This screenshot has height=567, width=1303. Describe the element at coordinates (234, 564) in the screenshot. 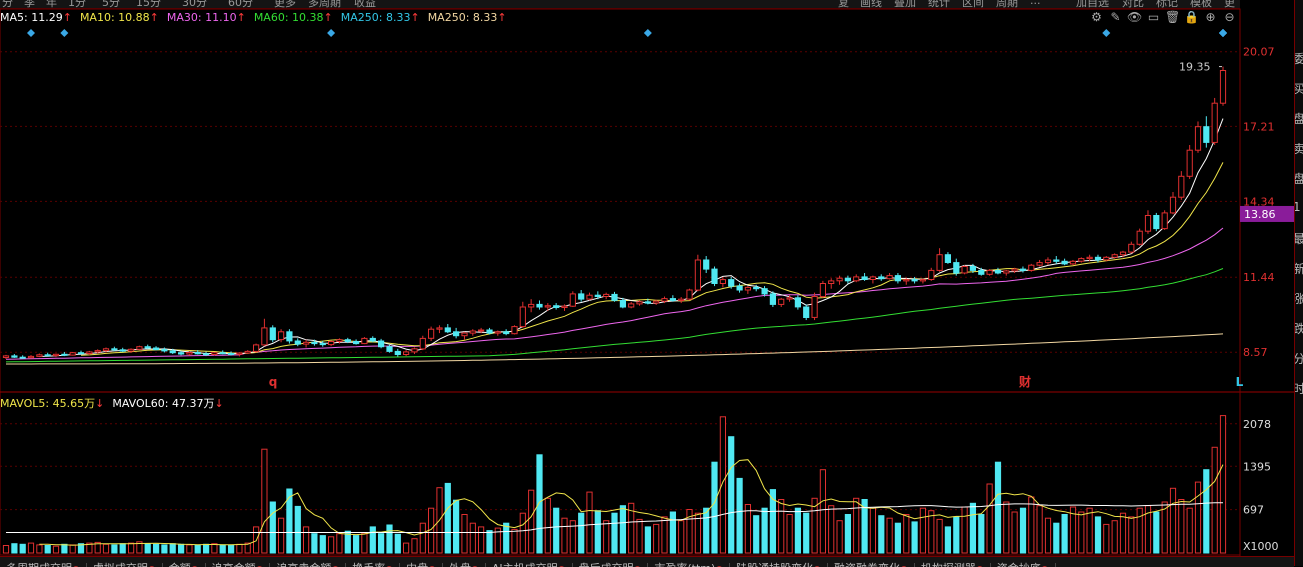

I see `indicator-tab-label: 追高金额` at that location.